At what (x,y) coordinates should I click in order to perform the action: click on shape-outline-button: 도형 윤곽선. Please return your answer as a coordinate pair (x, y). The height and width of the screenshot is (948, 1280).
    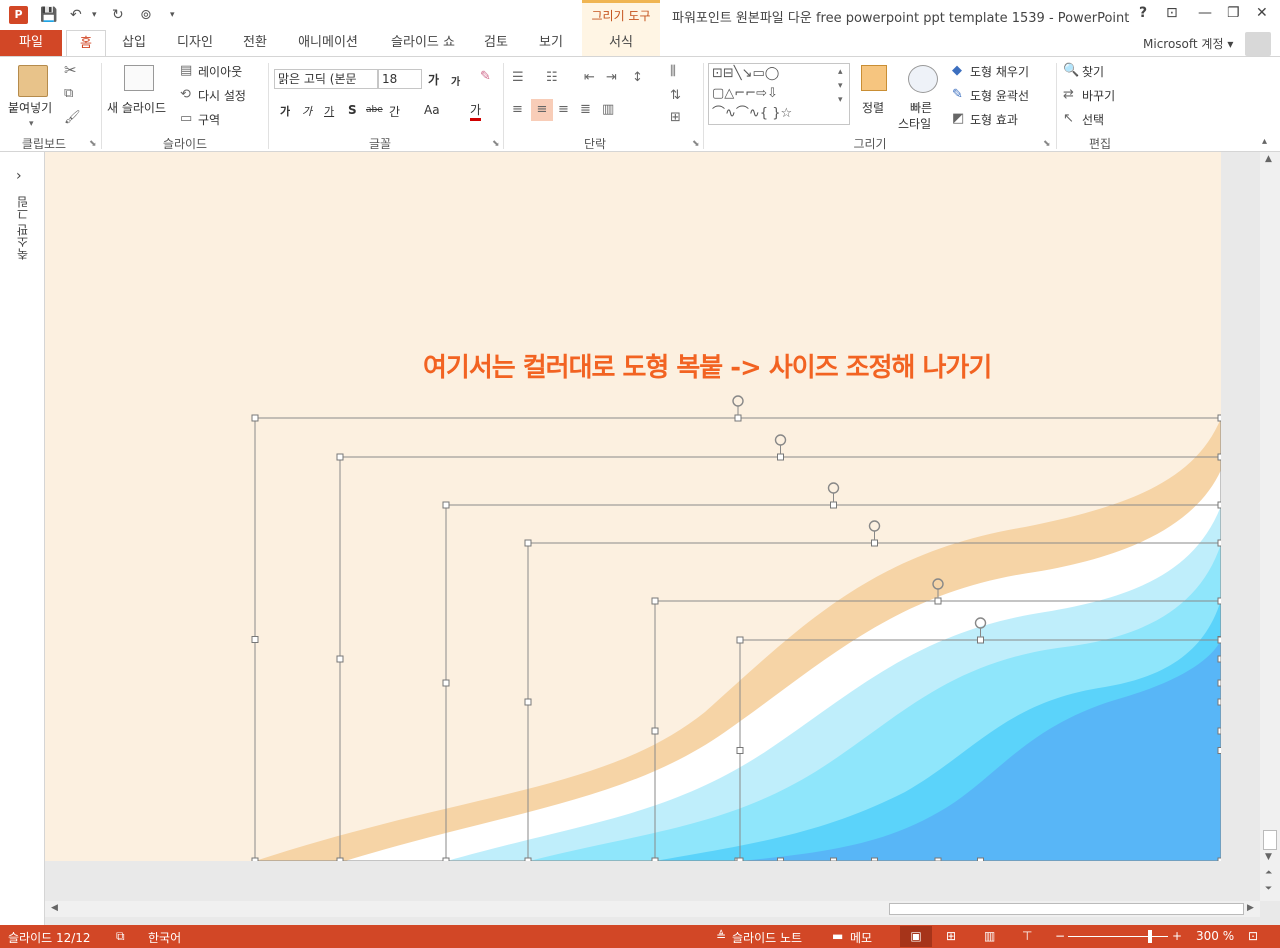
    Looking at the image, I should click on (999, 95).